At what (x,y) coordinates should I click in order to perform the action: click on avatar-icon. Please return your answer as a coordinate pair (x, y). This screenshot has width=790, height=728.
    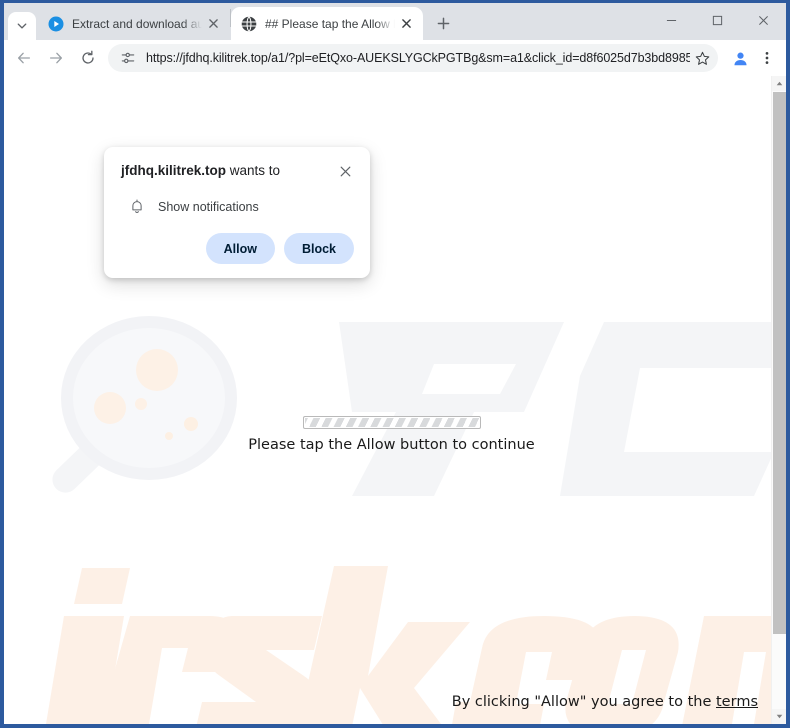
    Looking at the image, I should click on (740, 58).